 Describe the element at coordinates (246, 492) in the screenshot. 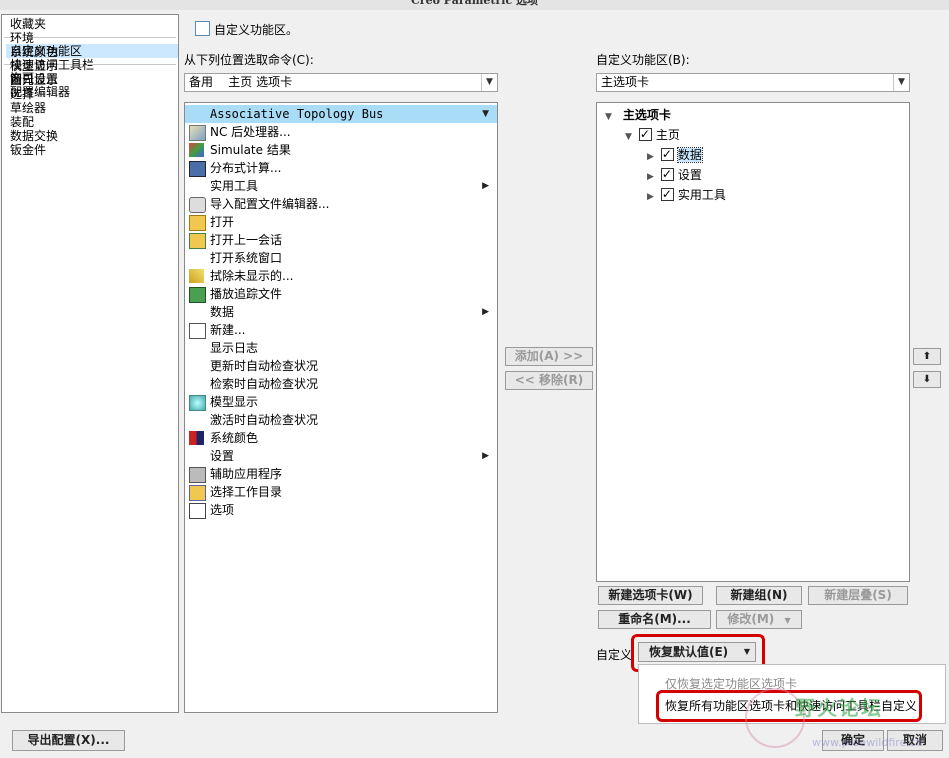

I see `command-label: 选择工作目录` at that location.